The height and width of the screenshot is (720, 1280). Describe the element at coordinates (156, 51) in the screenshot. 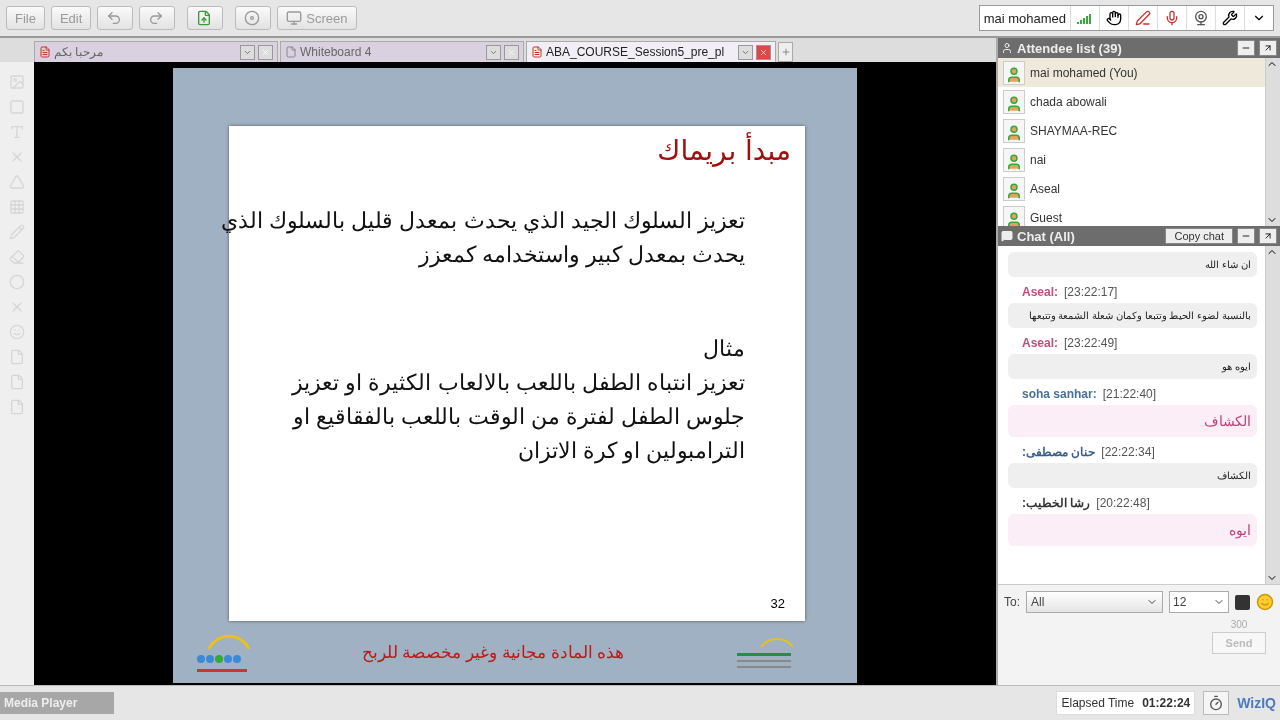

I see `document-tab: مرحبا بكم` at that location.